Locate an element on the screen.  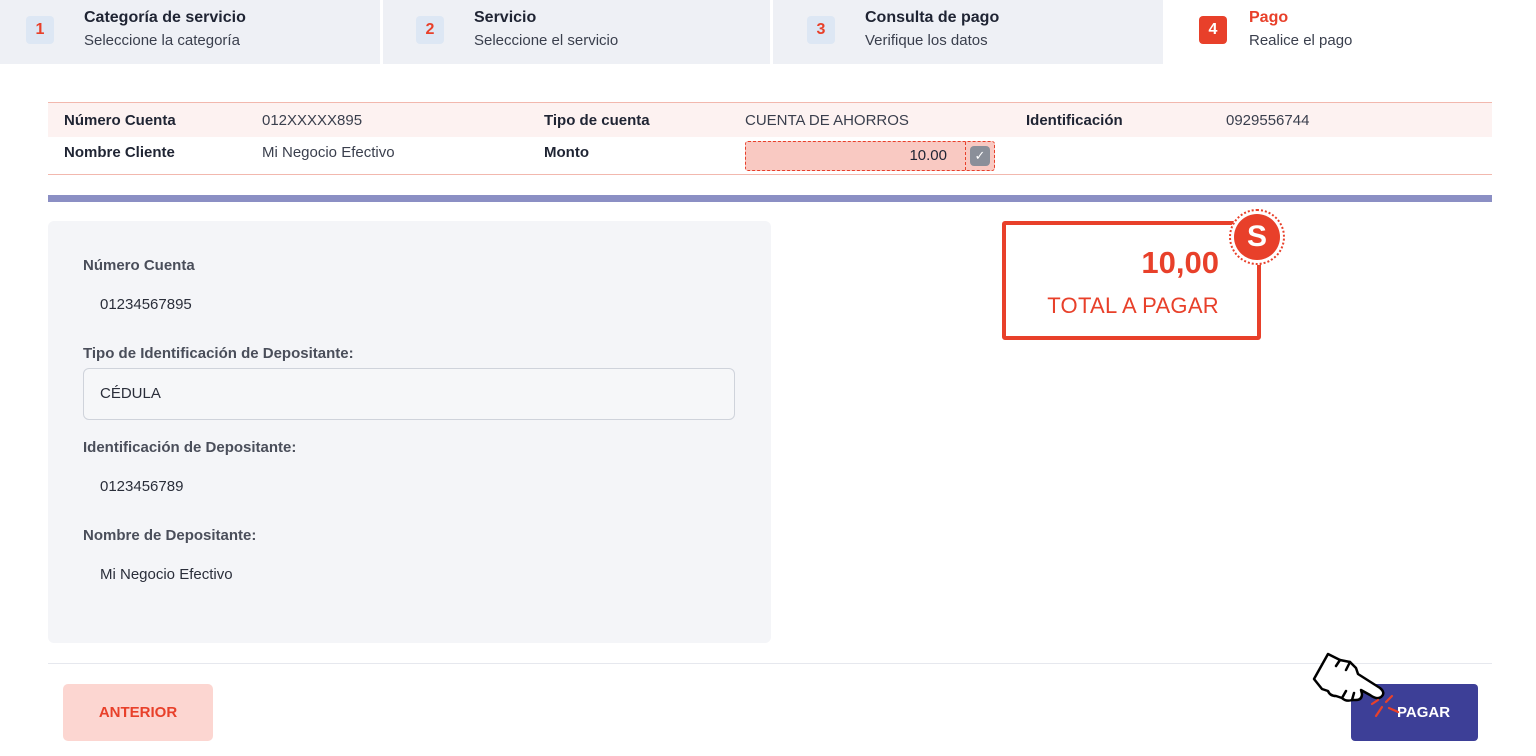
step-title: Servicio is located at coordinates (505, 17).